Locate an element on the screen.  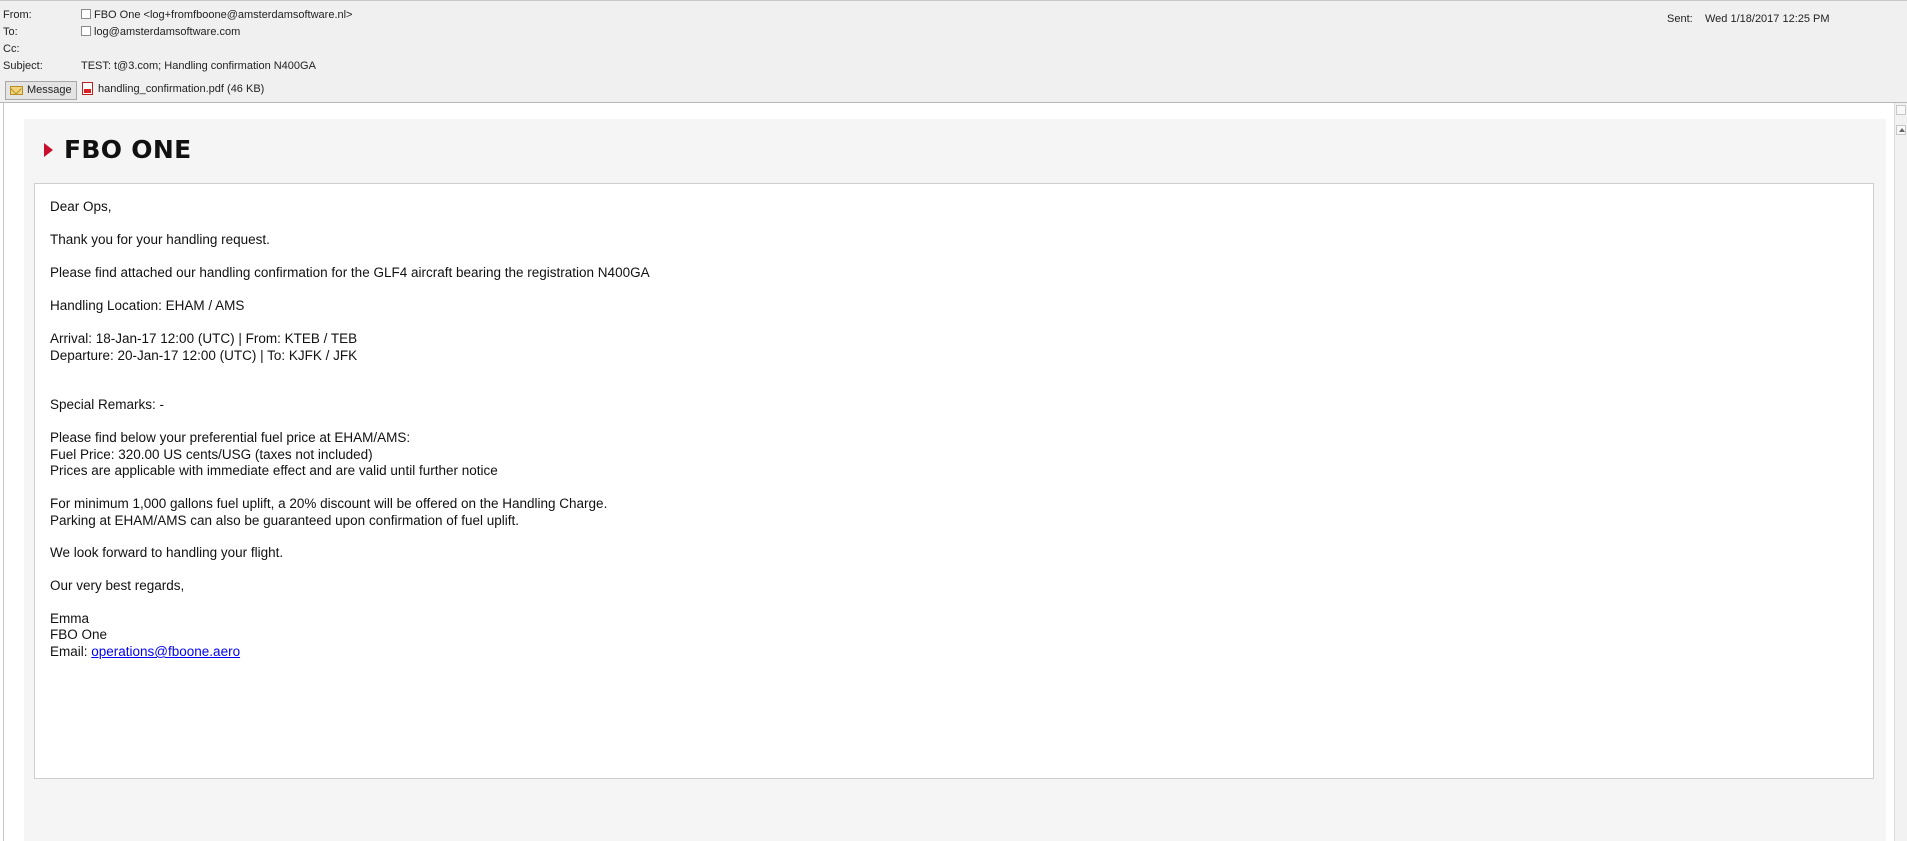
sent-label: Sent: is located at coordinates (1680, 19).